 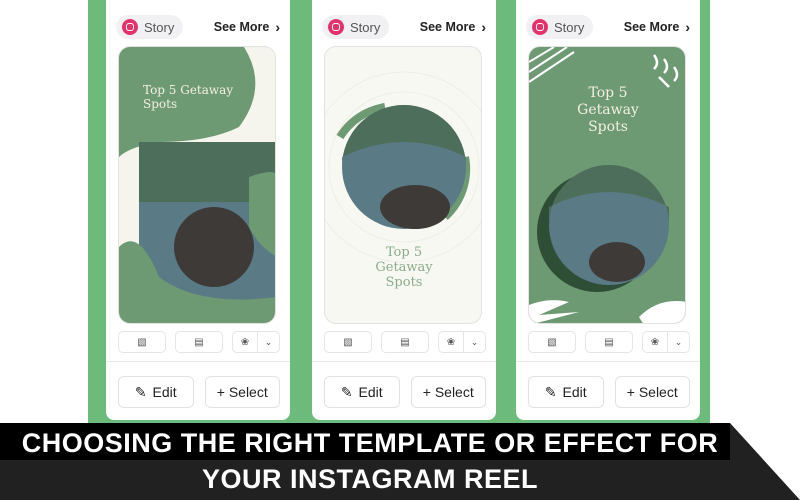 What do you see at coordinates (552, 65) in the screenshot?
I see `decor-stripes` at bounding box center [552, 65].